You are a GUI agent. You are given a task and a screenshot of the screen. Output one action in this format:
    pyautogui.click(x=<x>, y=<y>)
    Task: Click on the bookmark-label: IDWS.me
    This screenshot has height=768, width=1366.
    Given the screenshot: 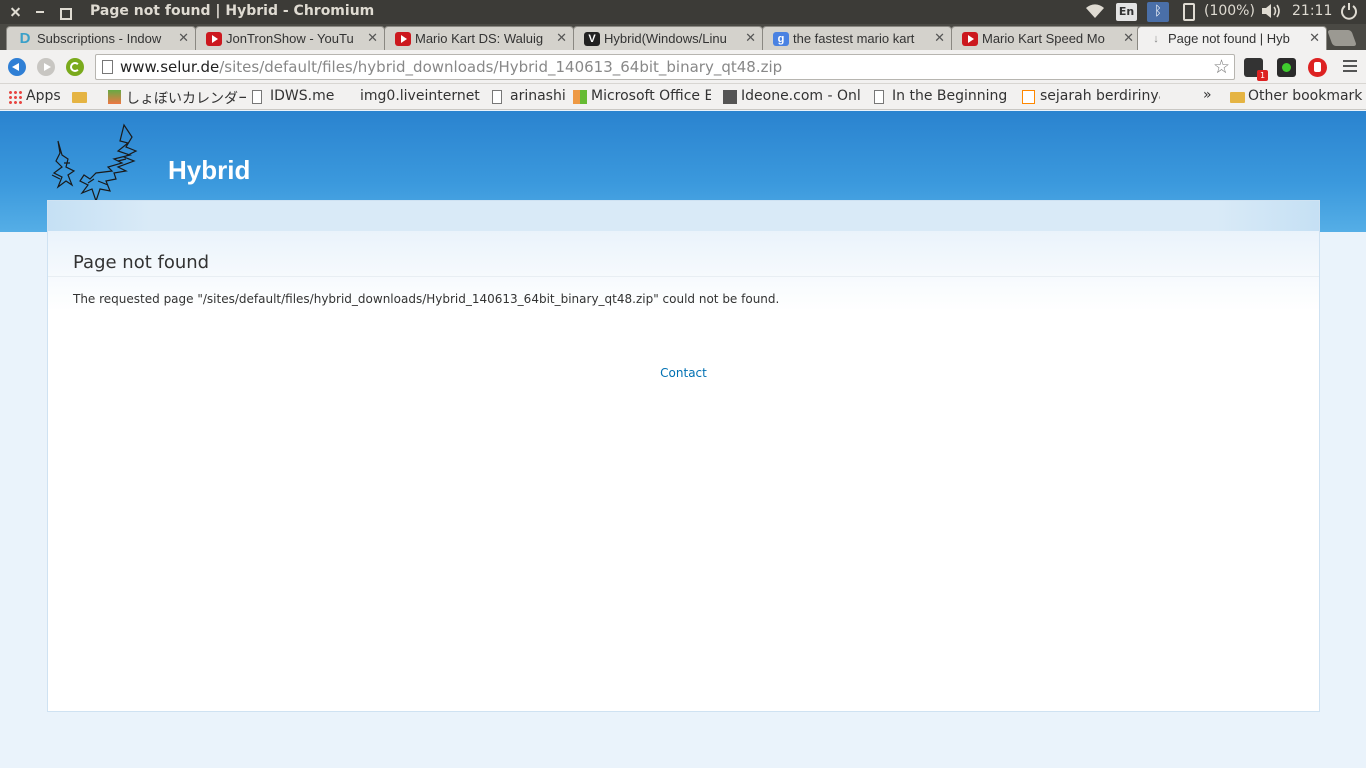 What is the action you would take?
    pyautogui.click(x=302, y=96)
    